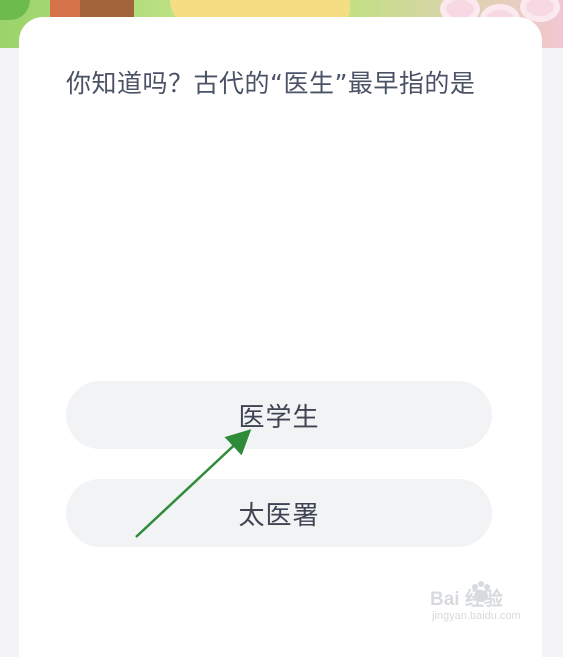 The image size is (563, 657). Describe the element at coordinates (279, 417) in the screenshot. I see `option-label: 医学生` at that location.